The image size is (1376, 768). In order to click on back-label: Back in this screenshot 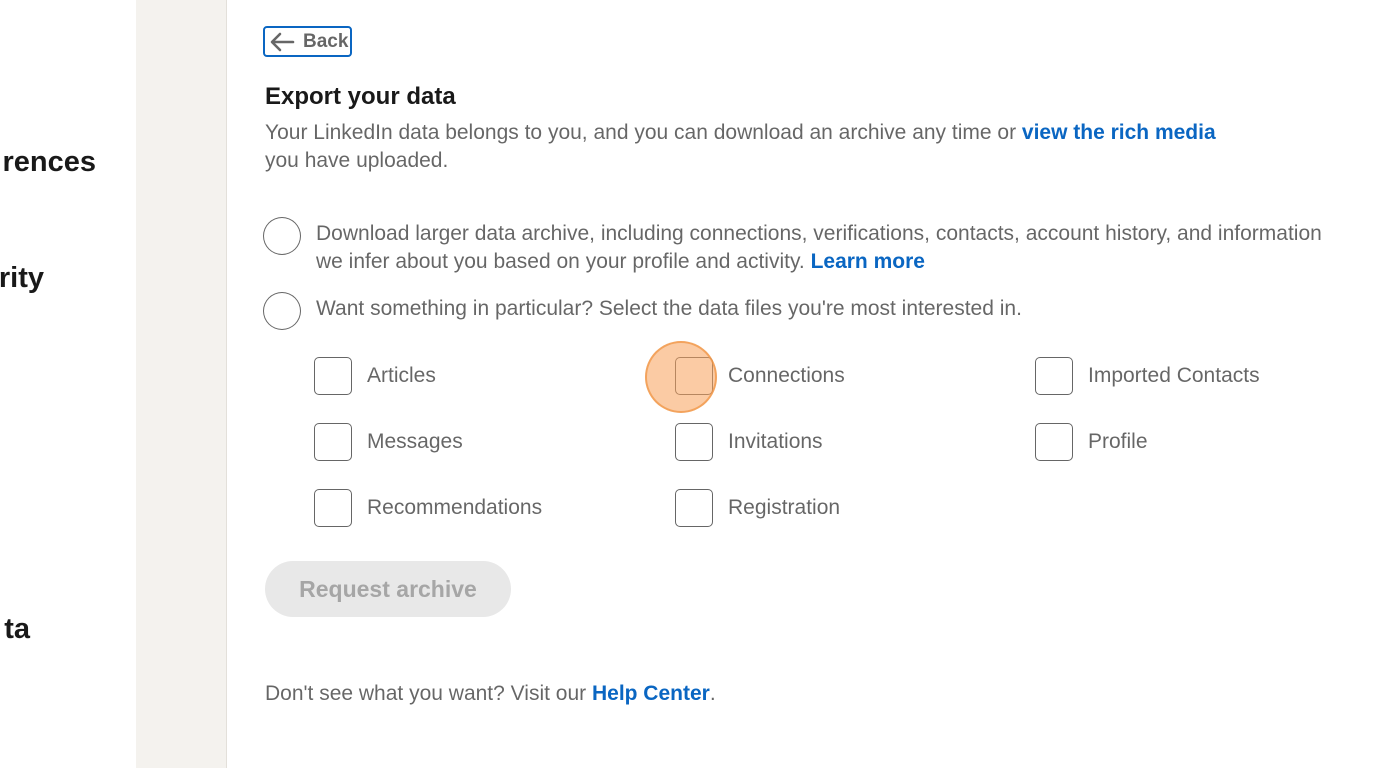, I will do `click(326, 41)`.